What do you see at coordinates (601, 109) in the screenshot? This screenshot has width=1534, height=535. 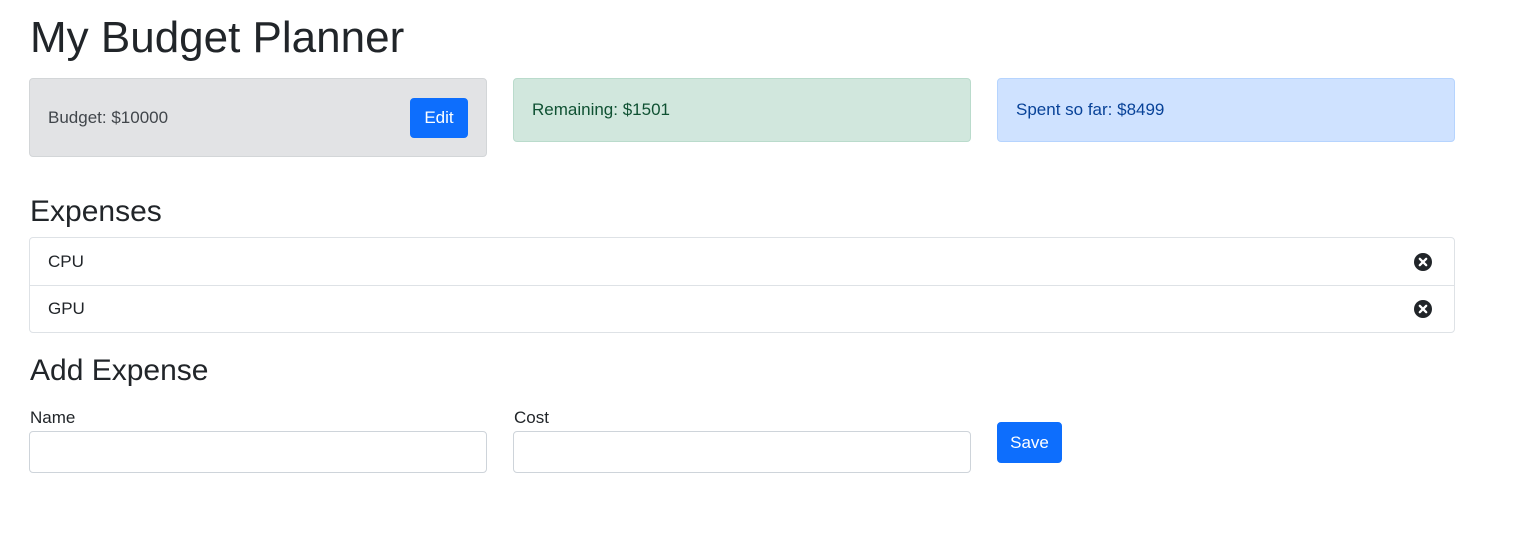 I see `remaining-label: Remaining: $1501` at bounding box center [601, 109].